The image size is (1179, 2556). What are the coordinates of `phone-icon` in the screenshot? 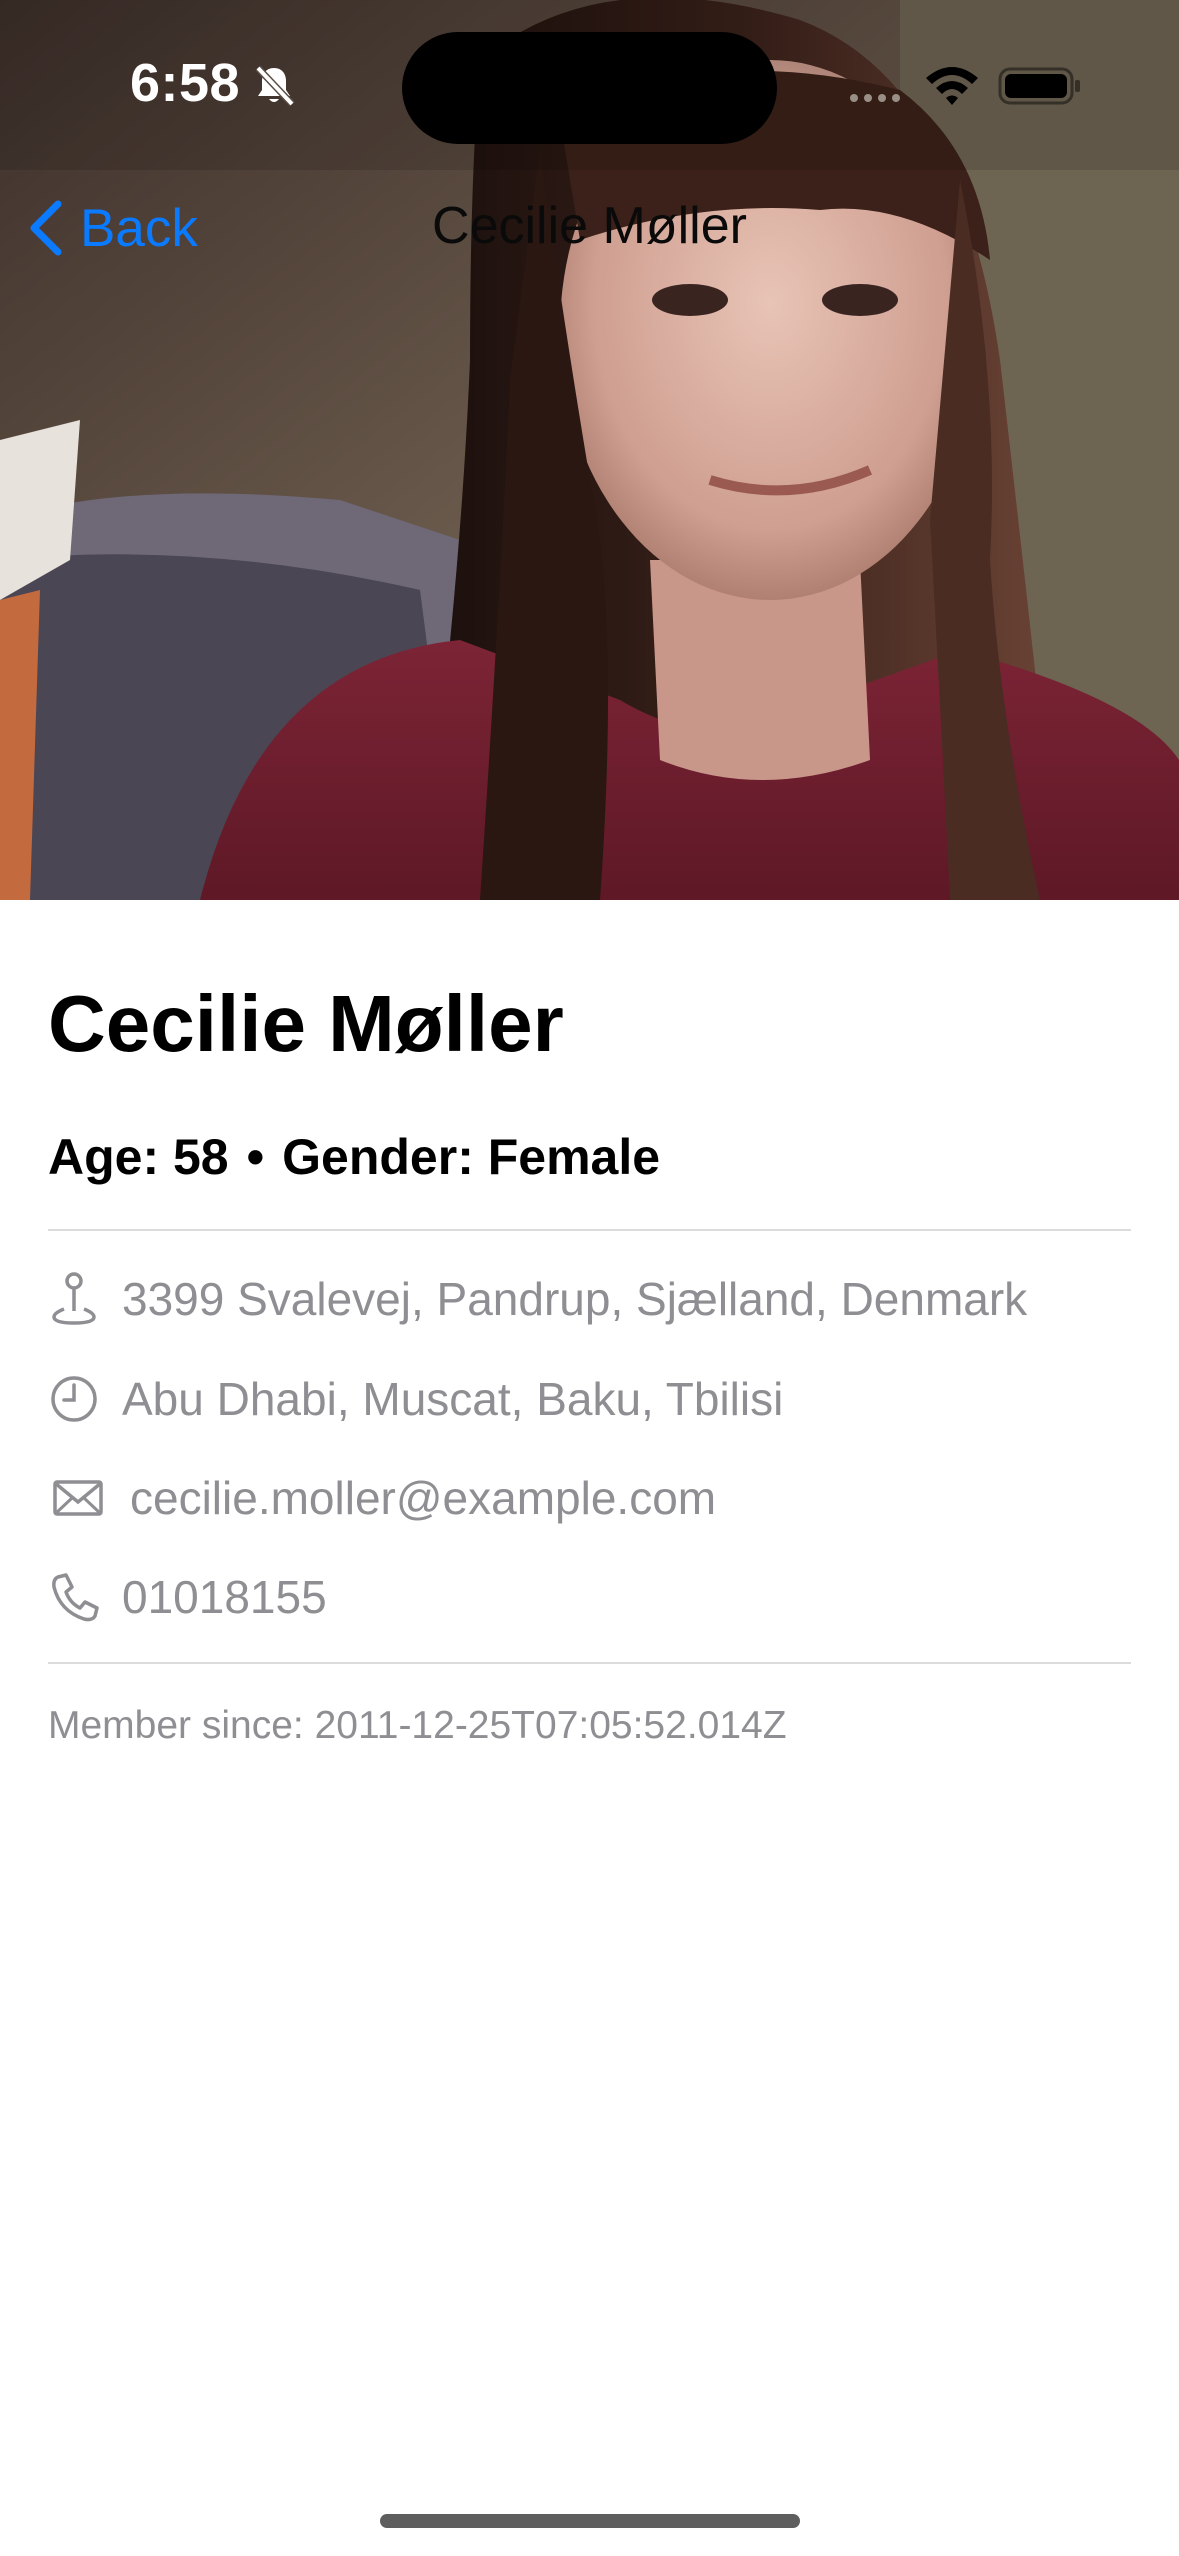 It's located at (75, 1597).